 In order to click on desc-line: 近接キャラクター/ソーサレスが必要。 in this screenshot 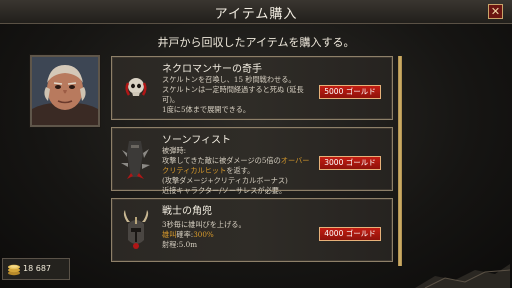, I will do `click(224, 190)`.